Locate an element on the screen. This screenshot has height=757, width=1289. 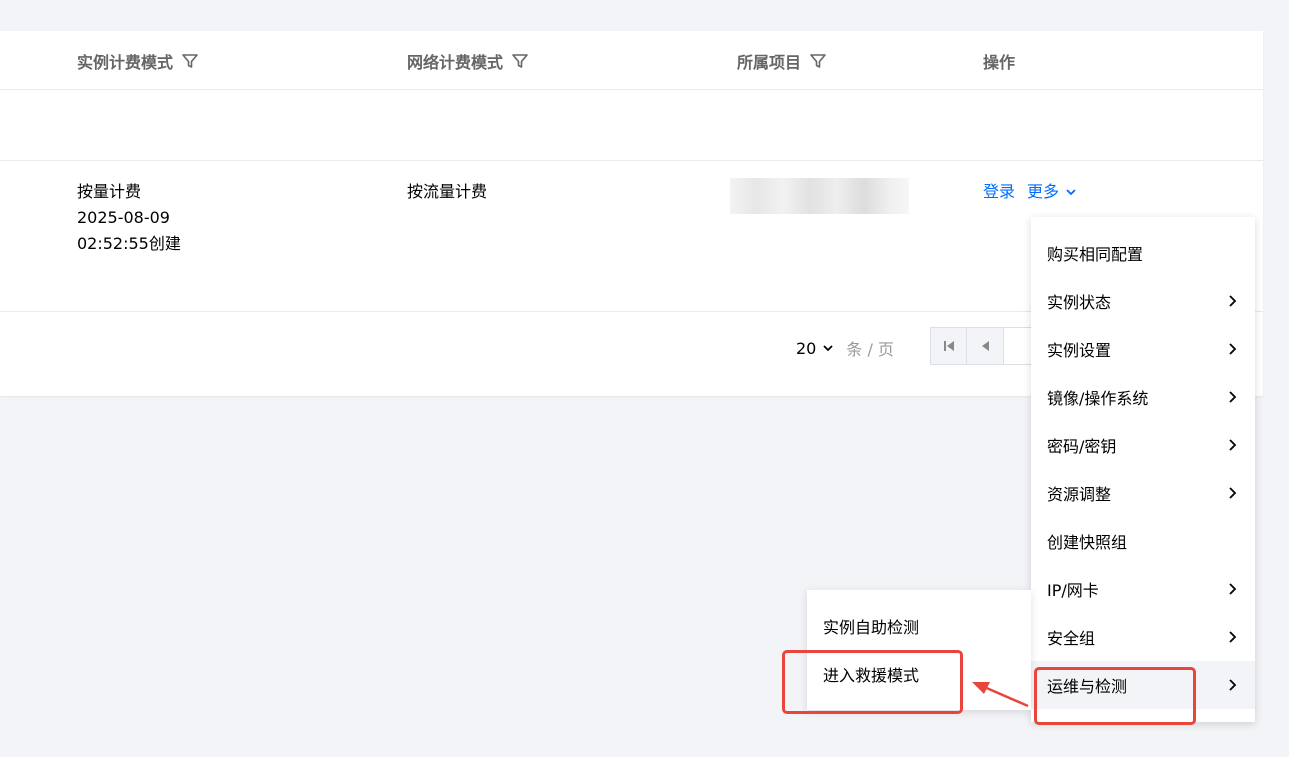
menu-item-instance-status: 实例状态 is located at coordinates (1143, 301).